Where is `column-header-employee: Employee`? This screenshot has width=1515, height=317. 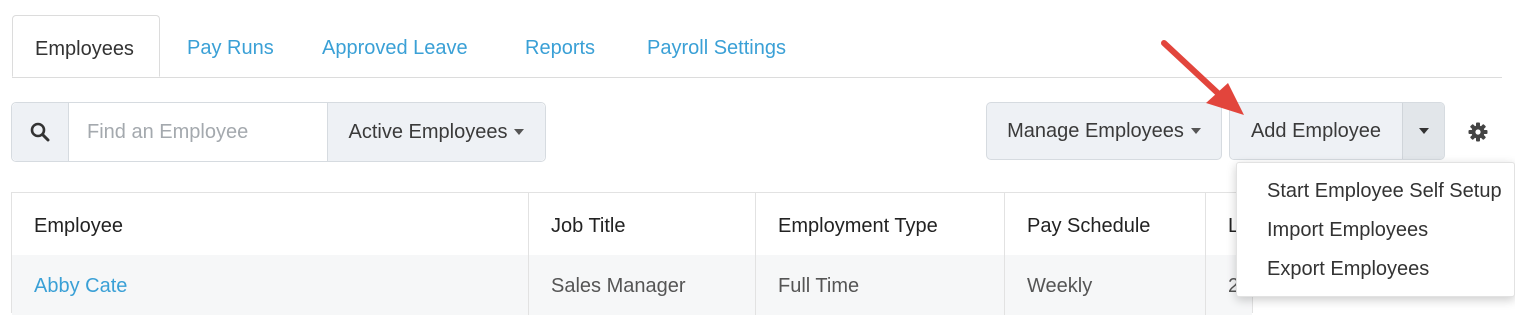
column-header-employee: Employee is located at coordinates (270, 224).